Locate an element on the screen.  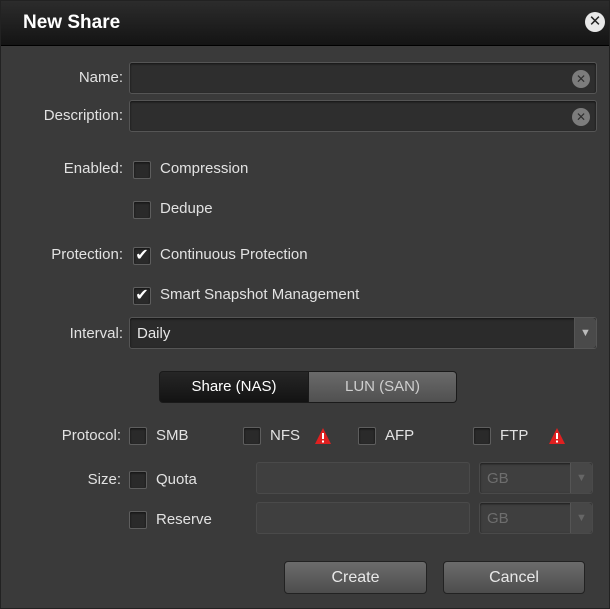
nfs-checkbox is located at coordinates (252, 436).